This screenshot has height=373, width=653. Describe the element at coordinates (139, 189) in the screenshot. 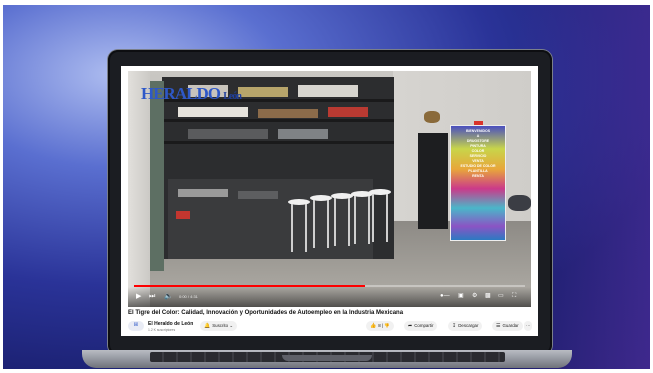

I see `video-scene-pillar` at that location.